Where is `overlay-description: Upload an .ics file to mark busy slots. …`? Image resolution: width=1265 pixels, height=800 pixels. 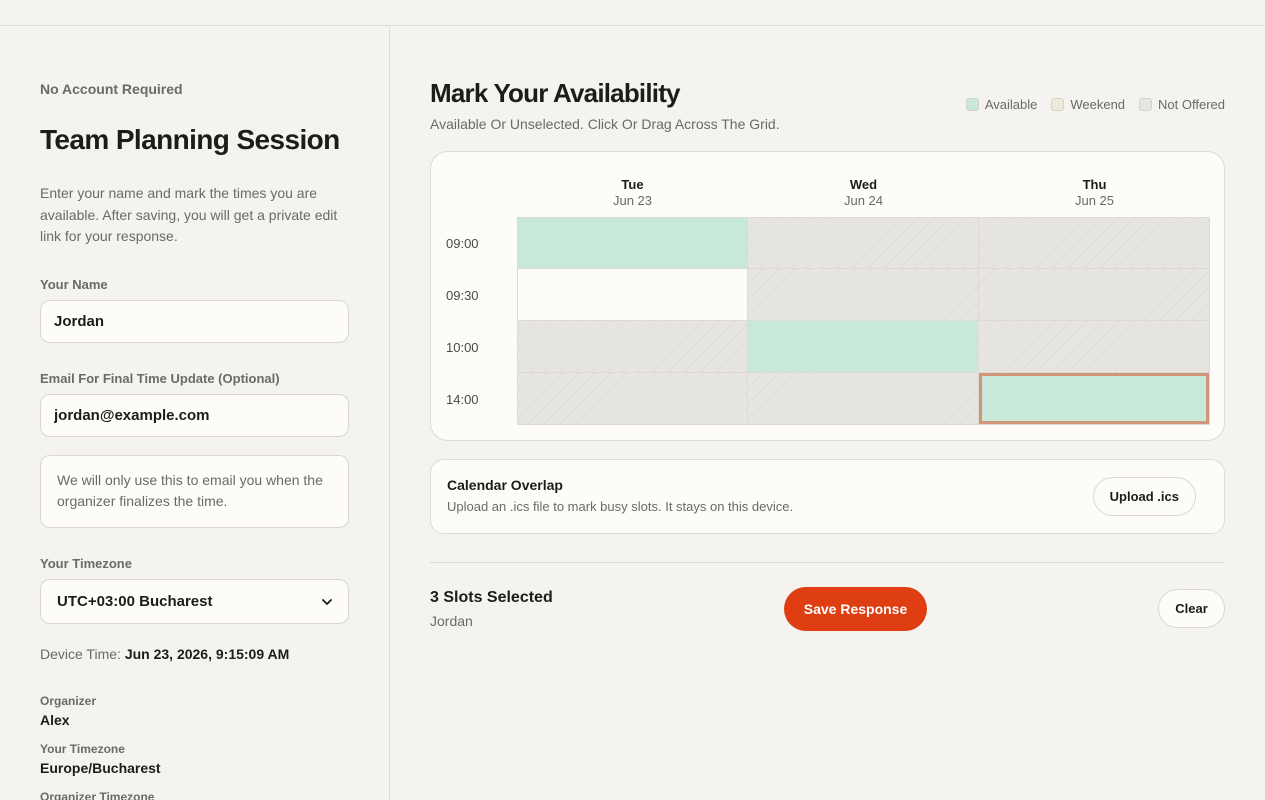
overlay-description: Upload an .ics file to mark busy slots. … is located at coordinates (620, 506).